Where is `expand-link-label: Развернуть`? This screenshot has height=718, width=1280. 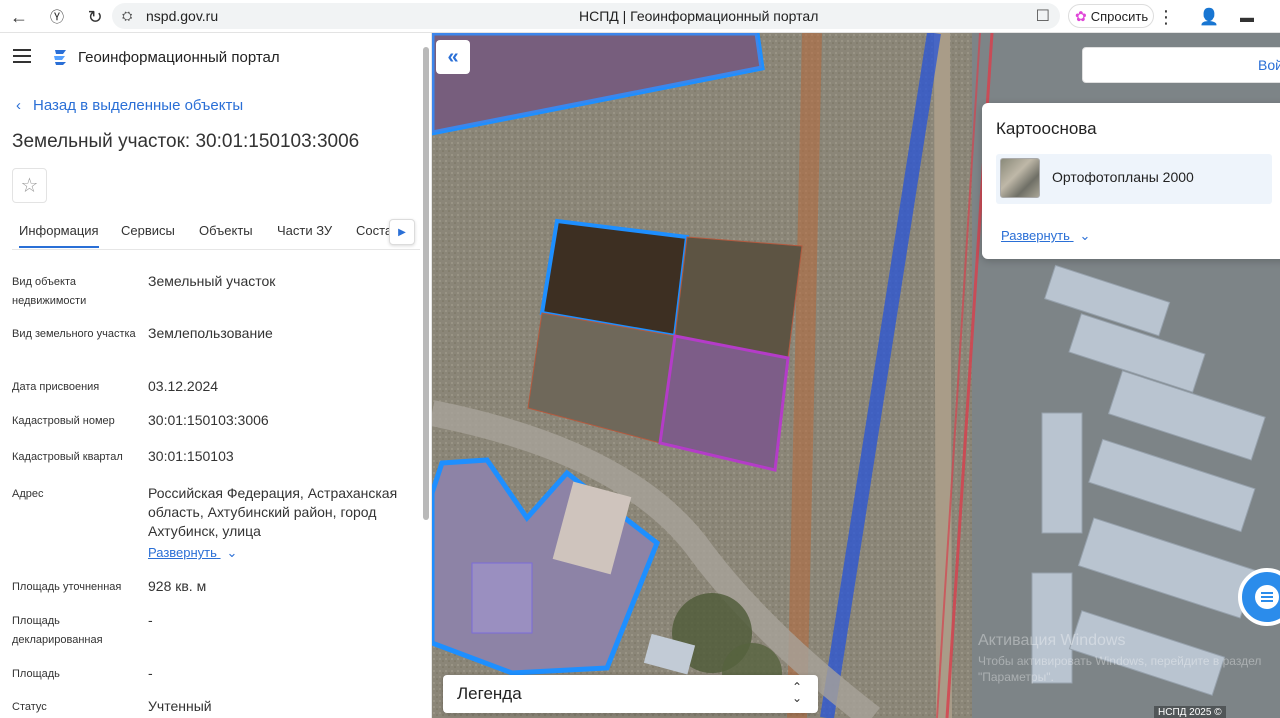 expand-link-label: Развернуть is located at coordinates (182, 552).